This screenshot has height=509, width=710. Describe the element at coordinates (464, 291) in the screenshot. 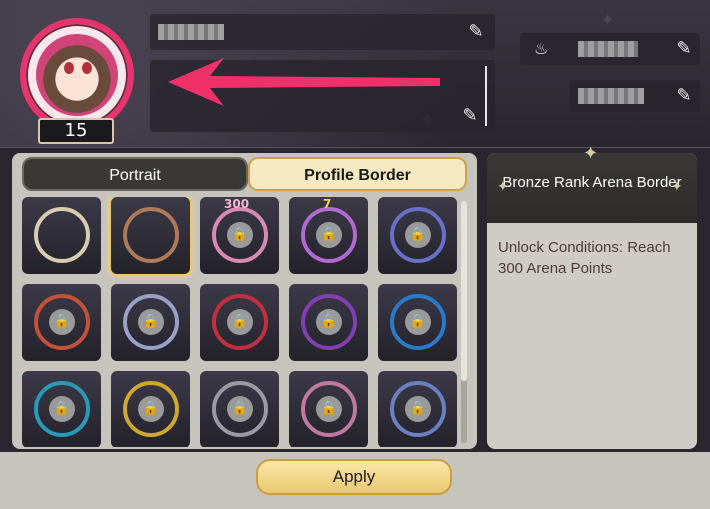

I see `scrollbar-thumb` at that location.